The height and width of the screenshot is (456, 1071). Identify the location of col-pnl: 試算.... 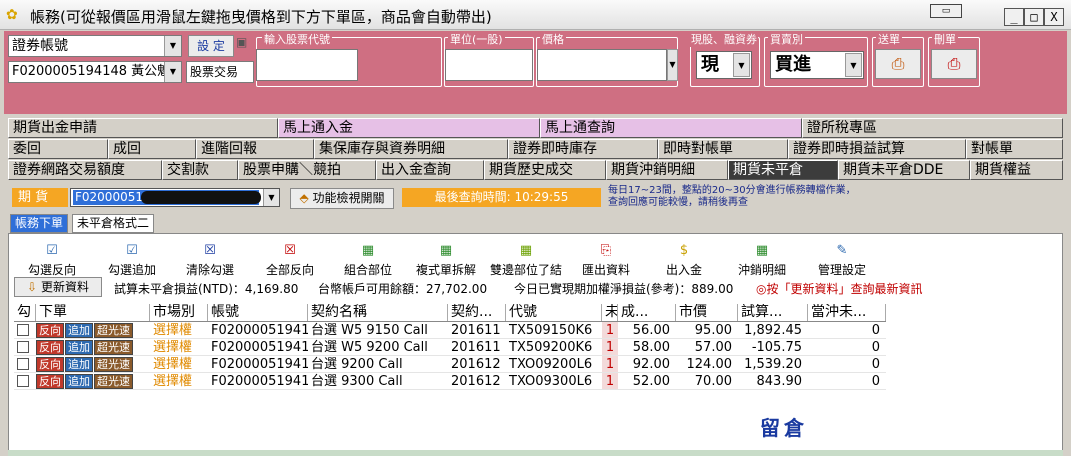
(773, 312).